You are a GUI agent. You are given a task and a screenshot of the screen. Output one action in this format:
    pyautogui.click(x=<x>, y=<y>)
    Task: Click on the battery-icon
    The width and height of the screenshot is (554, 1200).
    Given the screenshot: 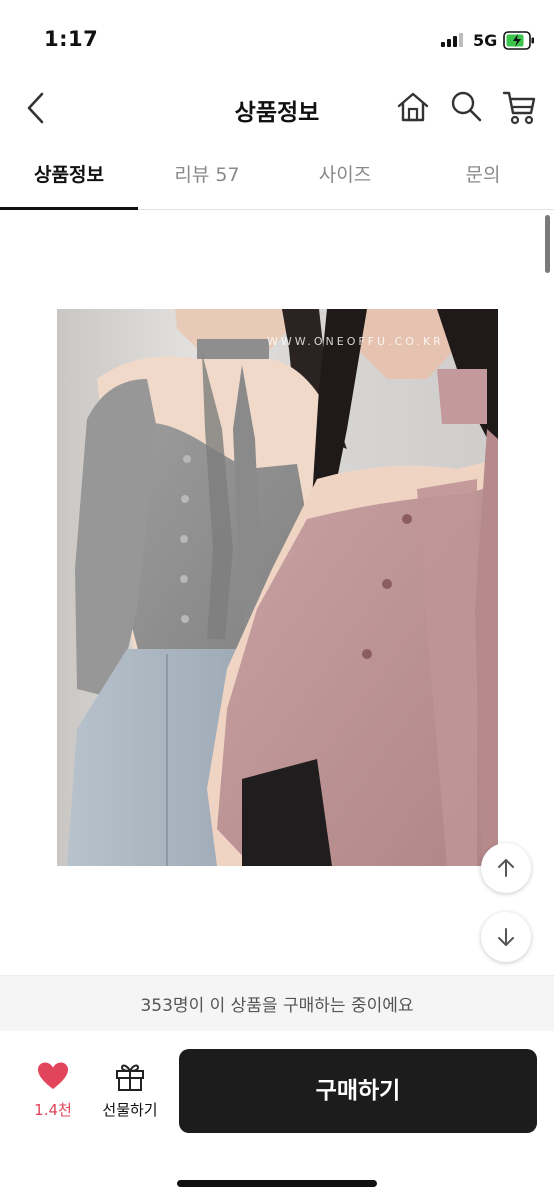 What is the action you would take?
    pyautogui.click(x=518, y=40)
    